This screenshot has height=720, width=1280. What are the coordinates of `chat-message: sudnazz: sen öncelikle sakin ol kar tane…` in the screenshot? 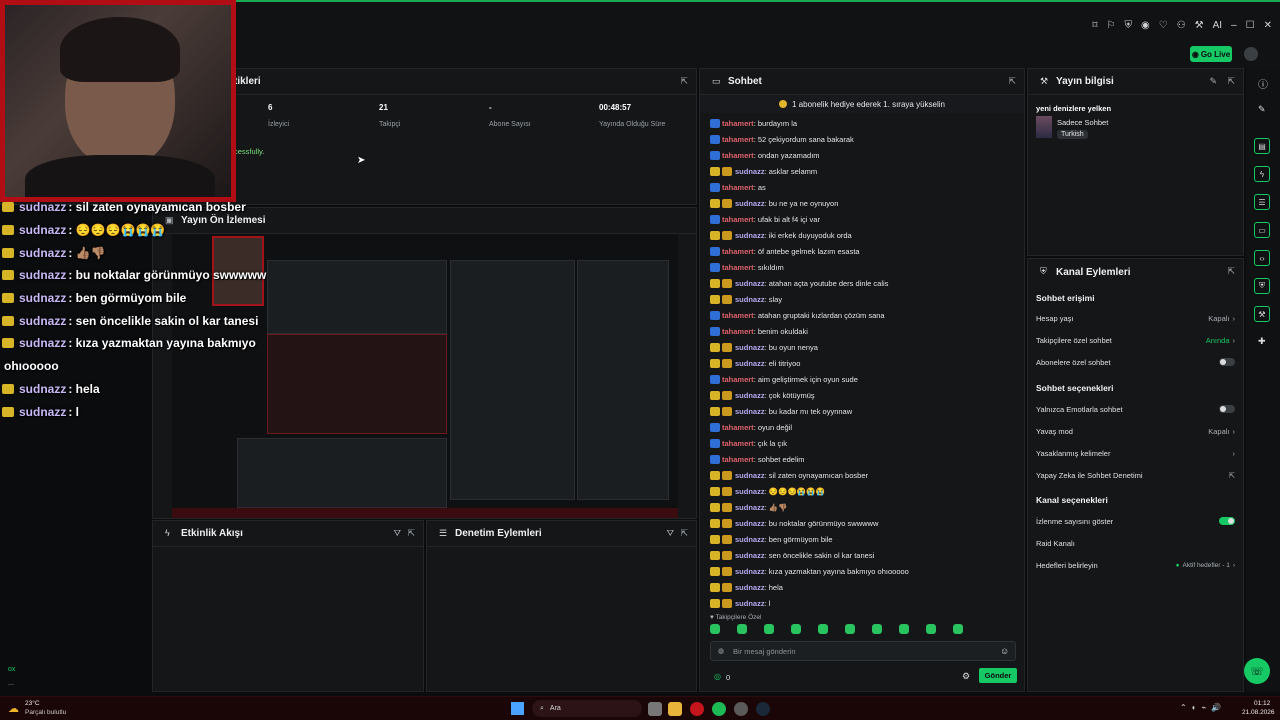 It's located at (792, 555).